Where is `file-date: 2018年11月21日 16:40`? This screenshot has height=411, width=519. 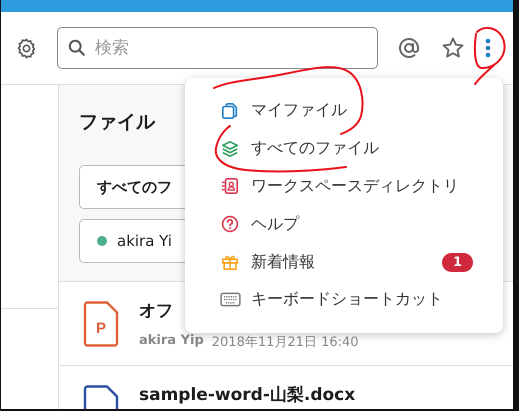
file-date: 2018年11月21日 16:40 is located at coordinates (285, 342).